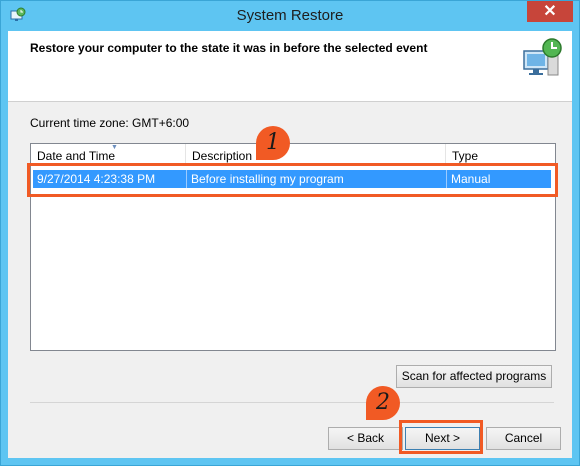 The width and height of the screenshot is (580, 466). I want to click on close-button: ✕, so click(550, 11).